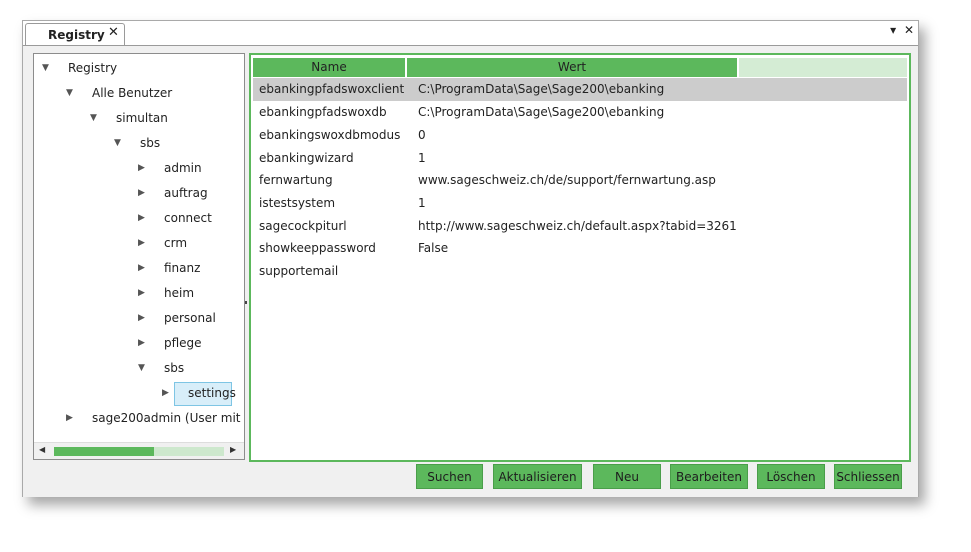  Describe the element at coordinates (709, 476) in the screenshot. I see `bearbeiten-button: Bearbeiten` at that location.